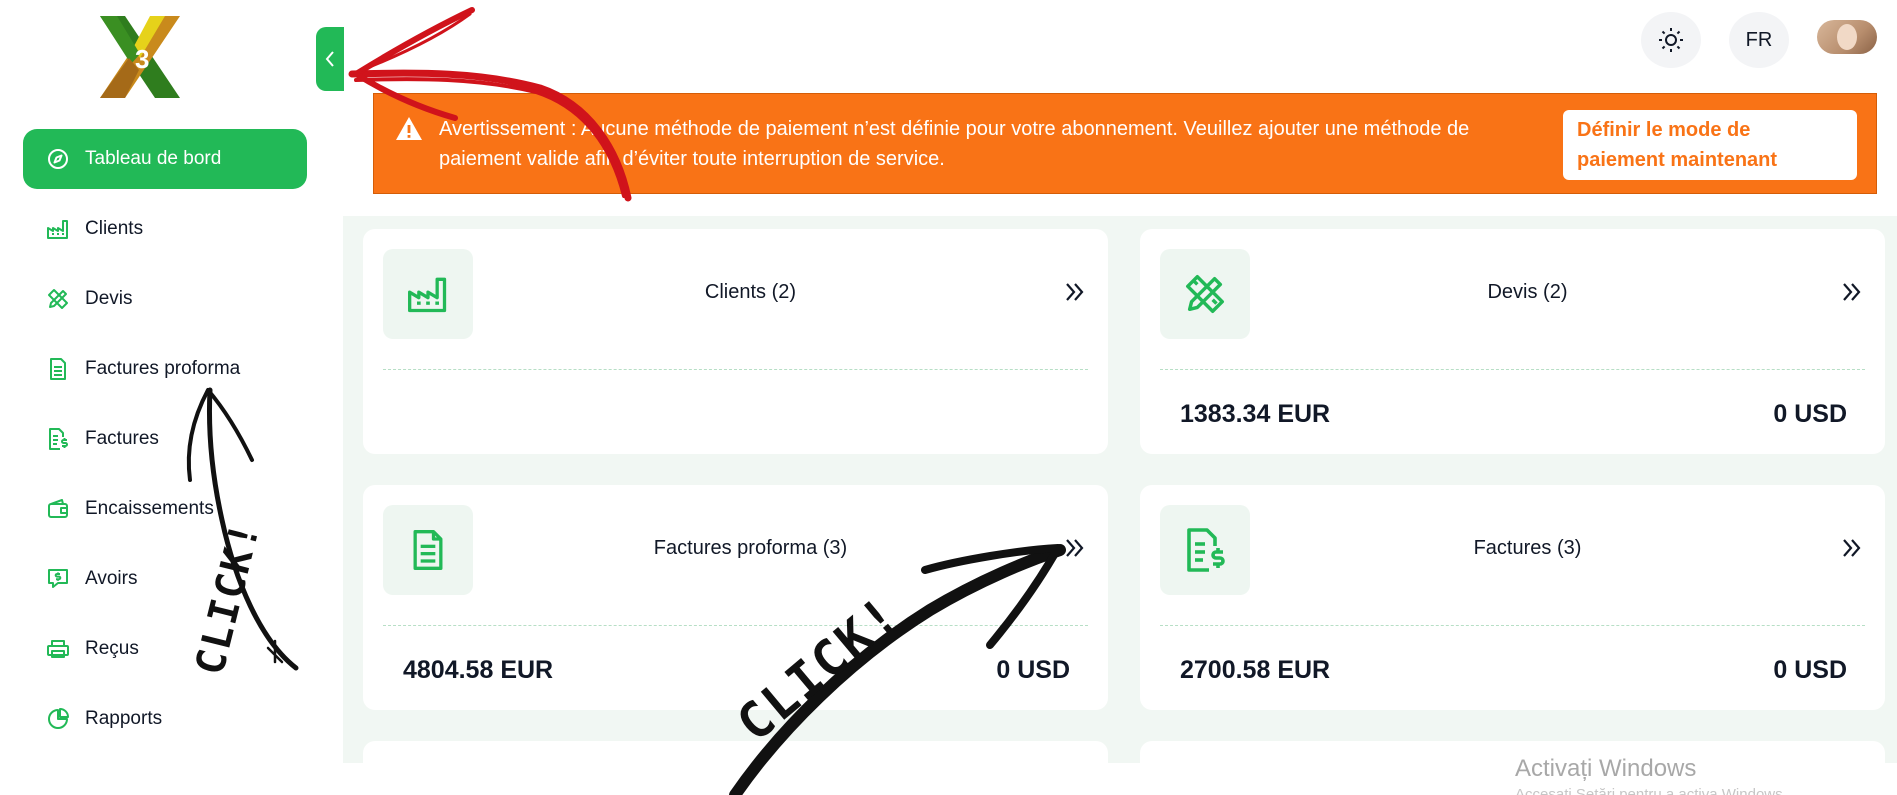 The image size is (1897, 795). Describe the element at coordinates (410, 130) in the screenshot. I see `warning-icon` at that location.